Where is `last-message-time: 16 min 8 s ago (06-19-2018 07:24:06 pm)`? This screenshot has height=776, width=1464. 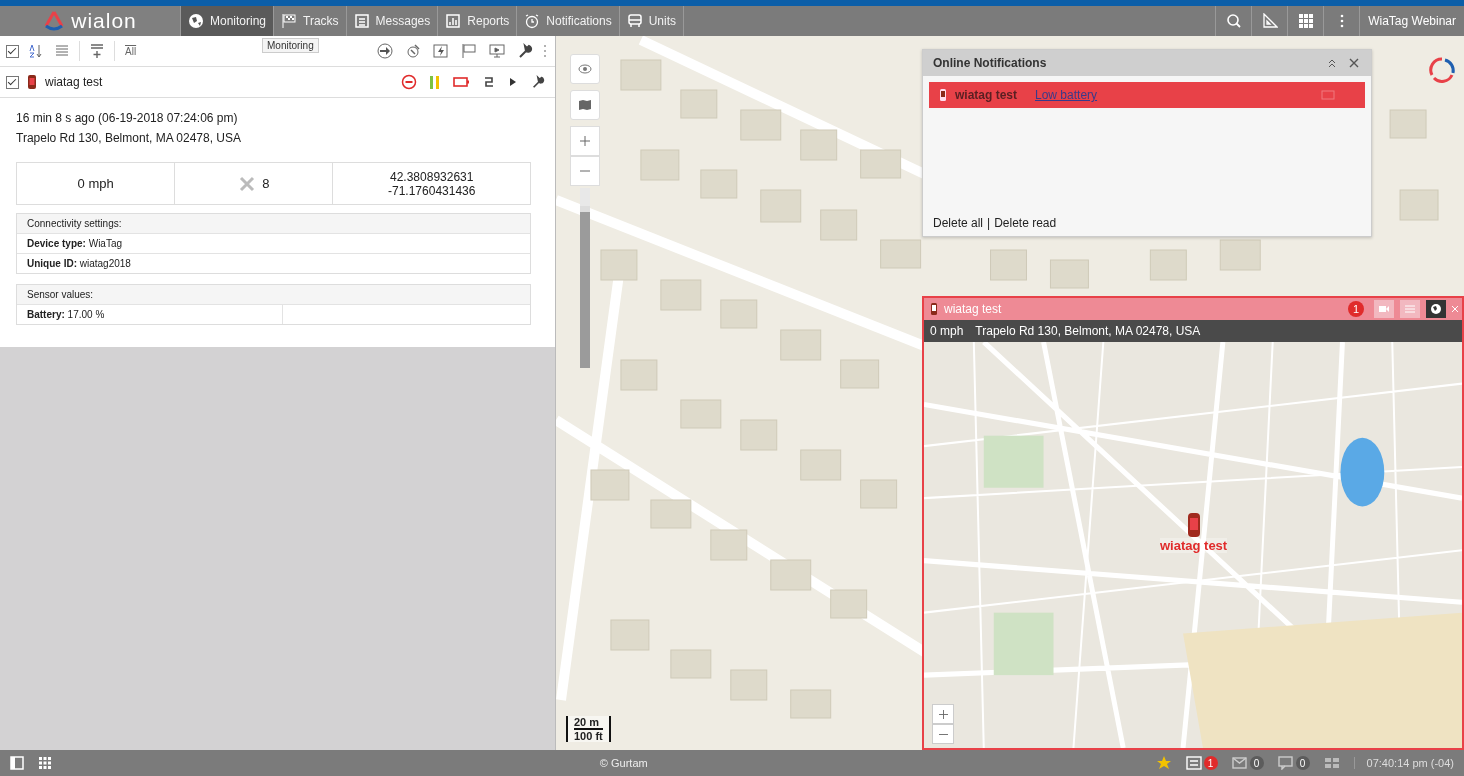 last-message-time: 16 min 8 s ago (06-19-2018 07:24:06 pm) is located at coordinates (127, 118).